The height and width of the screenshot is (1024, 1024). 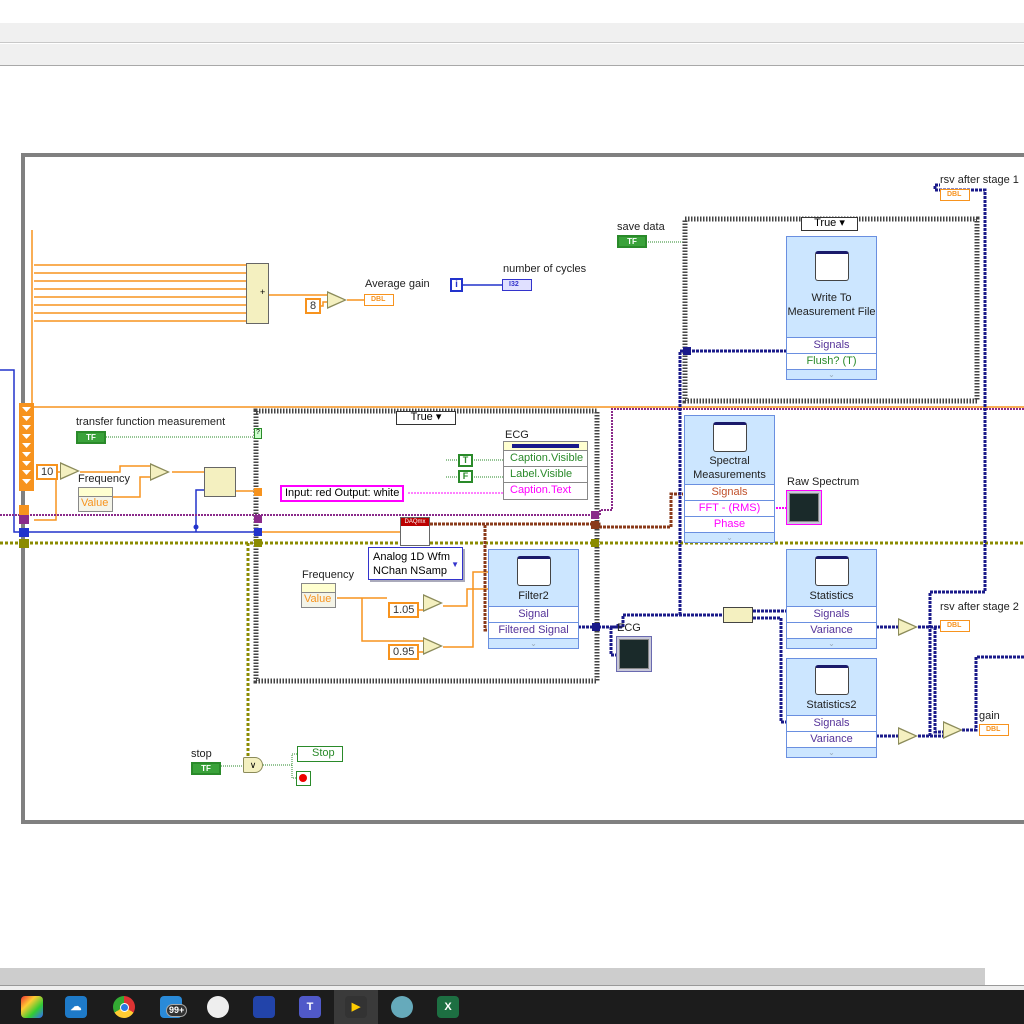 I want to click on statistics-vi: Statistics Signals Variance ⌄, so click(x=831, y=599).